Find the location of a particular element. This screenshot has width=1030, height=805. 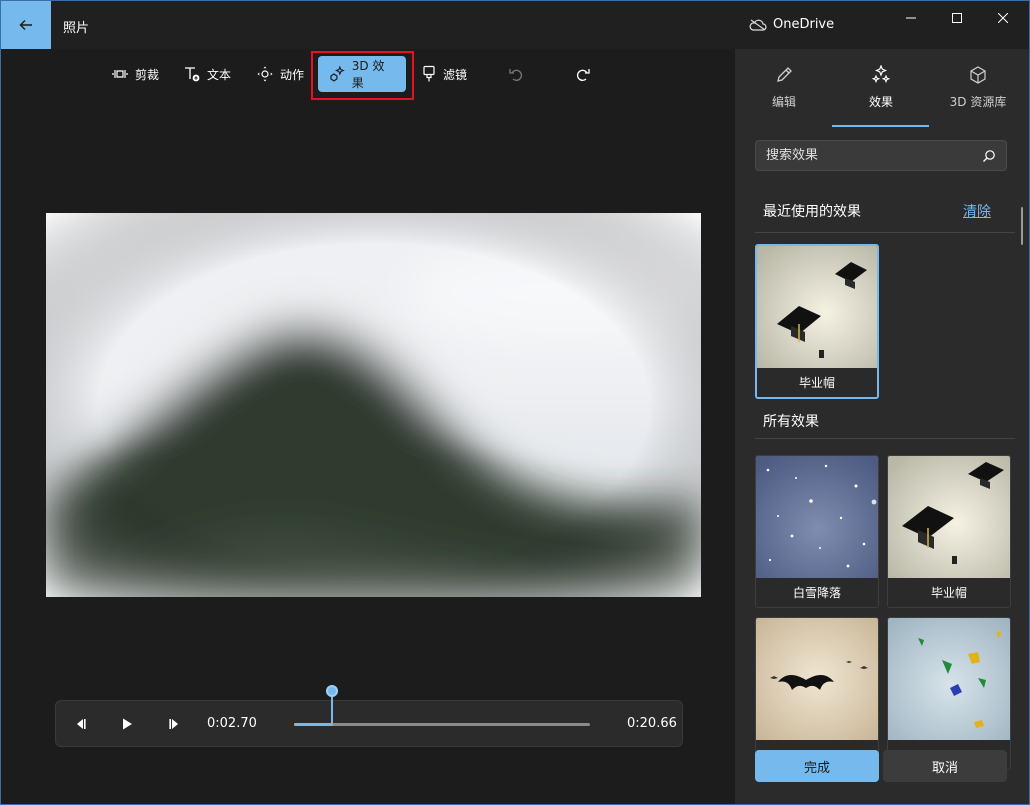

tab-effects: 效果 is located at coordinates (881, 94).